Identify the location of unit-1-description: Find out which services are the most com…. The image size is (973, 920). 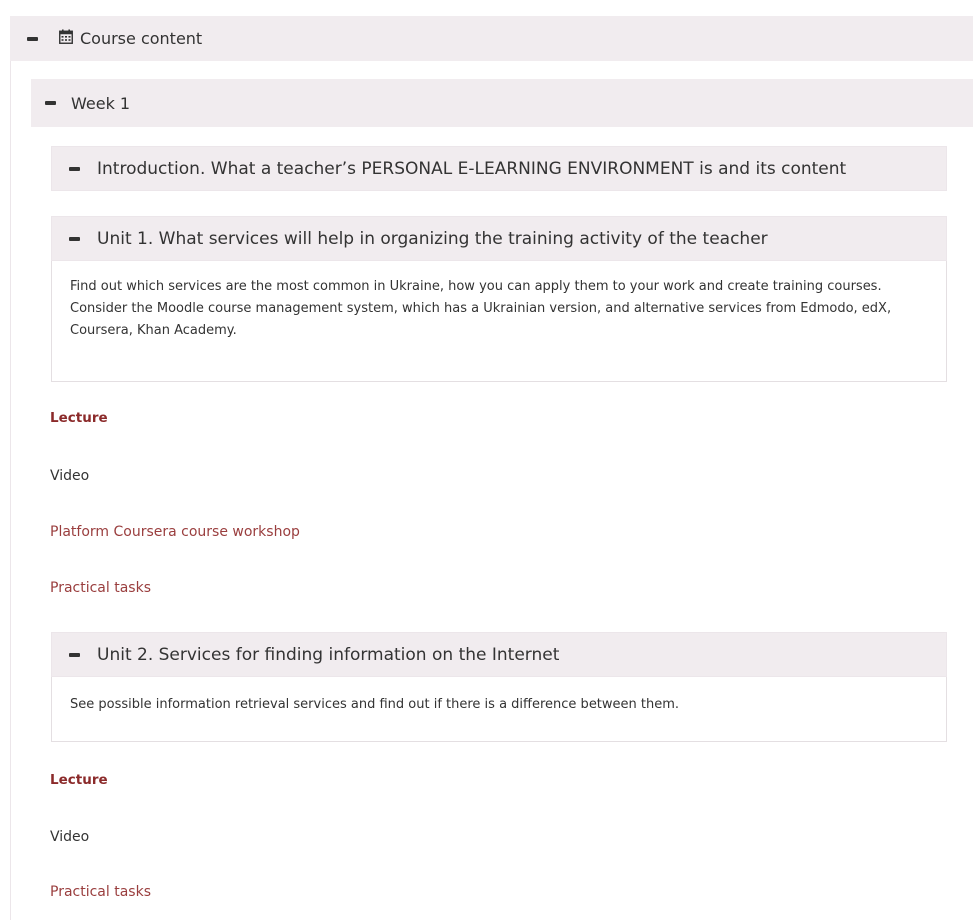
(499, 321).